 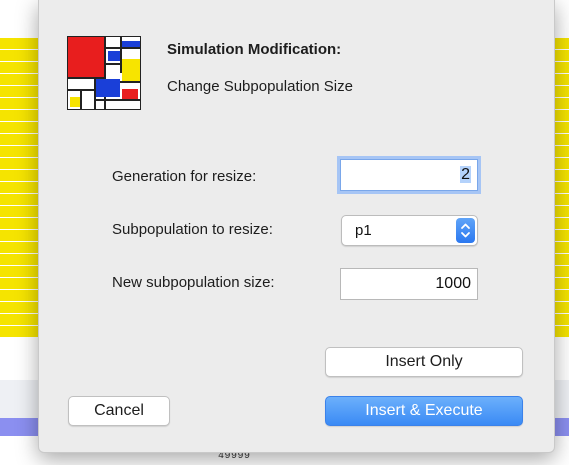 What do you see at coordinates (104, 73) in the screenshot?
I see `mondrian-logo-icon` at bounding box center [104, 73].